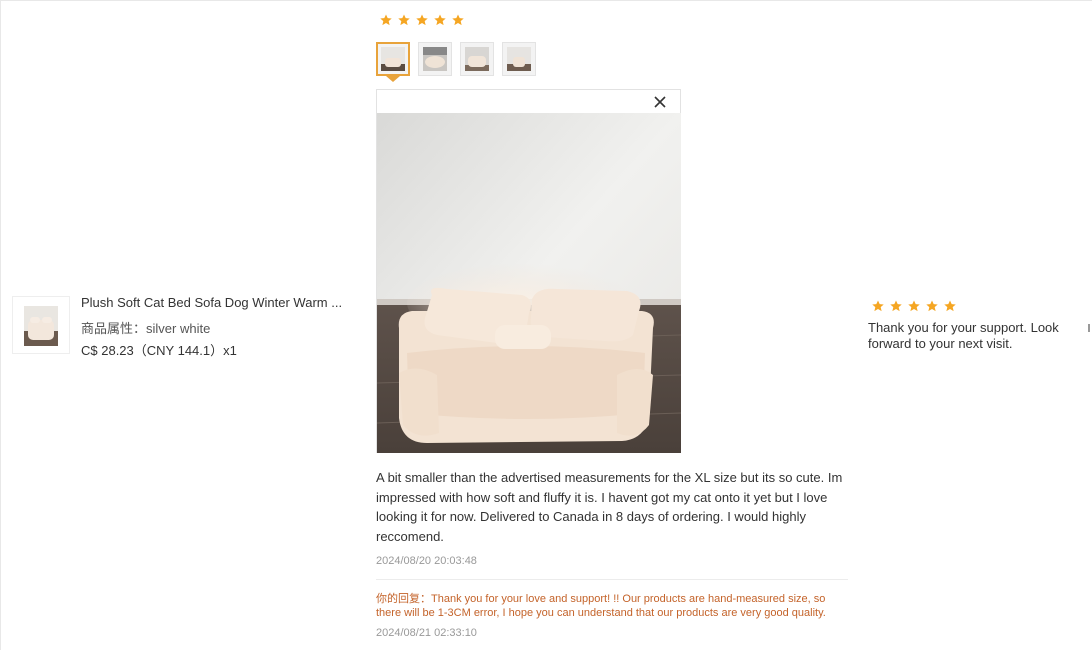 This screenshot has width=1092, height=650. I want to click on seller-rating, so click(914, 306).